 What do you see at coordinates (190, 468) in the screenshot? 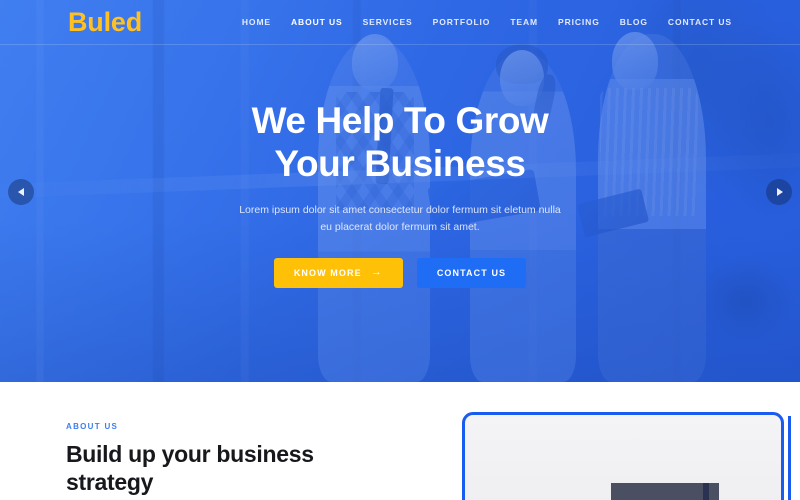
I see `about-title: Build up your business strategy` at bounding box center [190, 468].